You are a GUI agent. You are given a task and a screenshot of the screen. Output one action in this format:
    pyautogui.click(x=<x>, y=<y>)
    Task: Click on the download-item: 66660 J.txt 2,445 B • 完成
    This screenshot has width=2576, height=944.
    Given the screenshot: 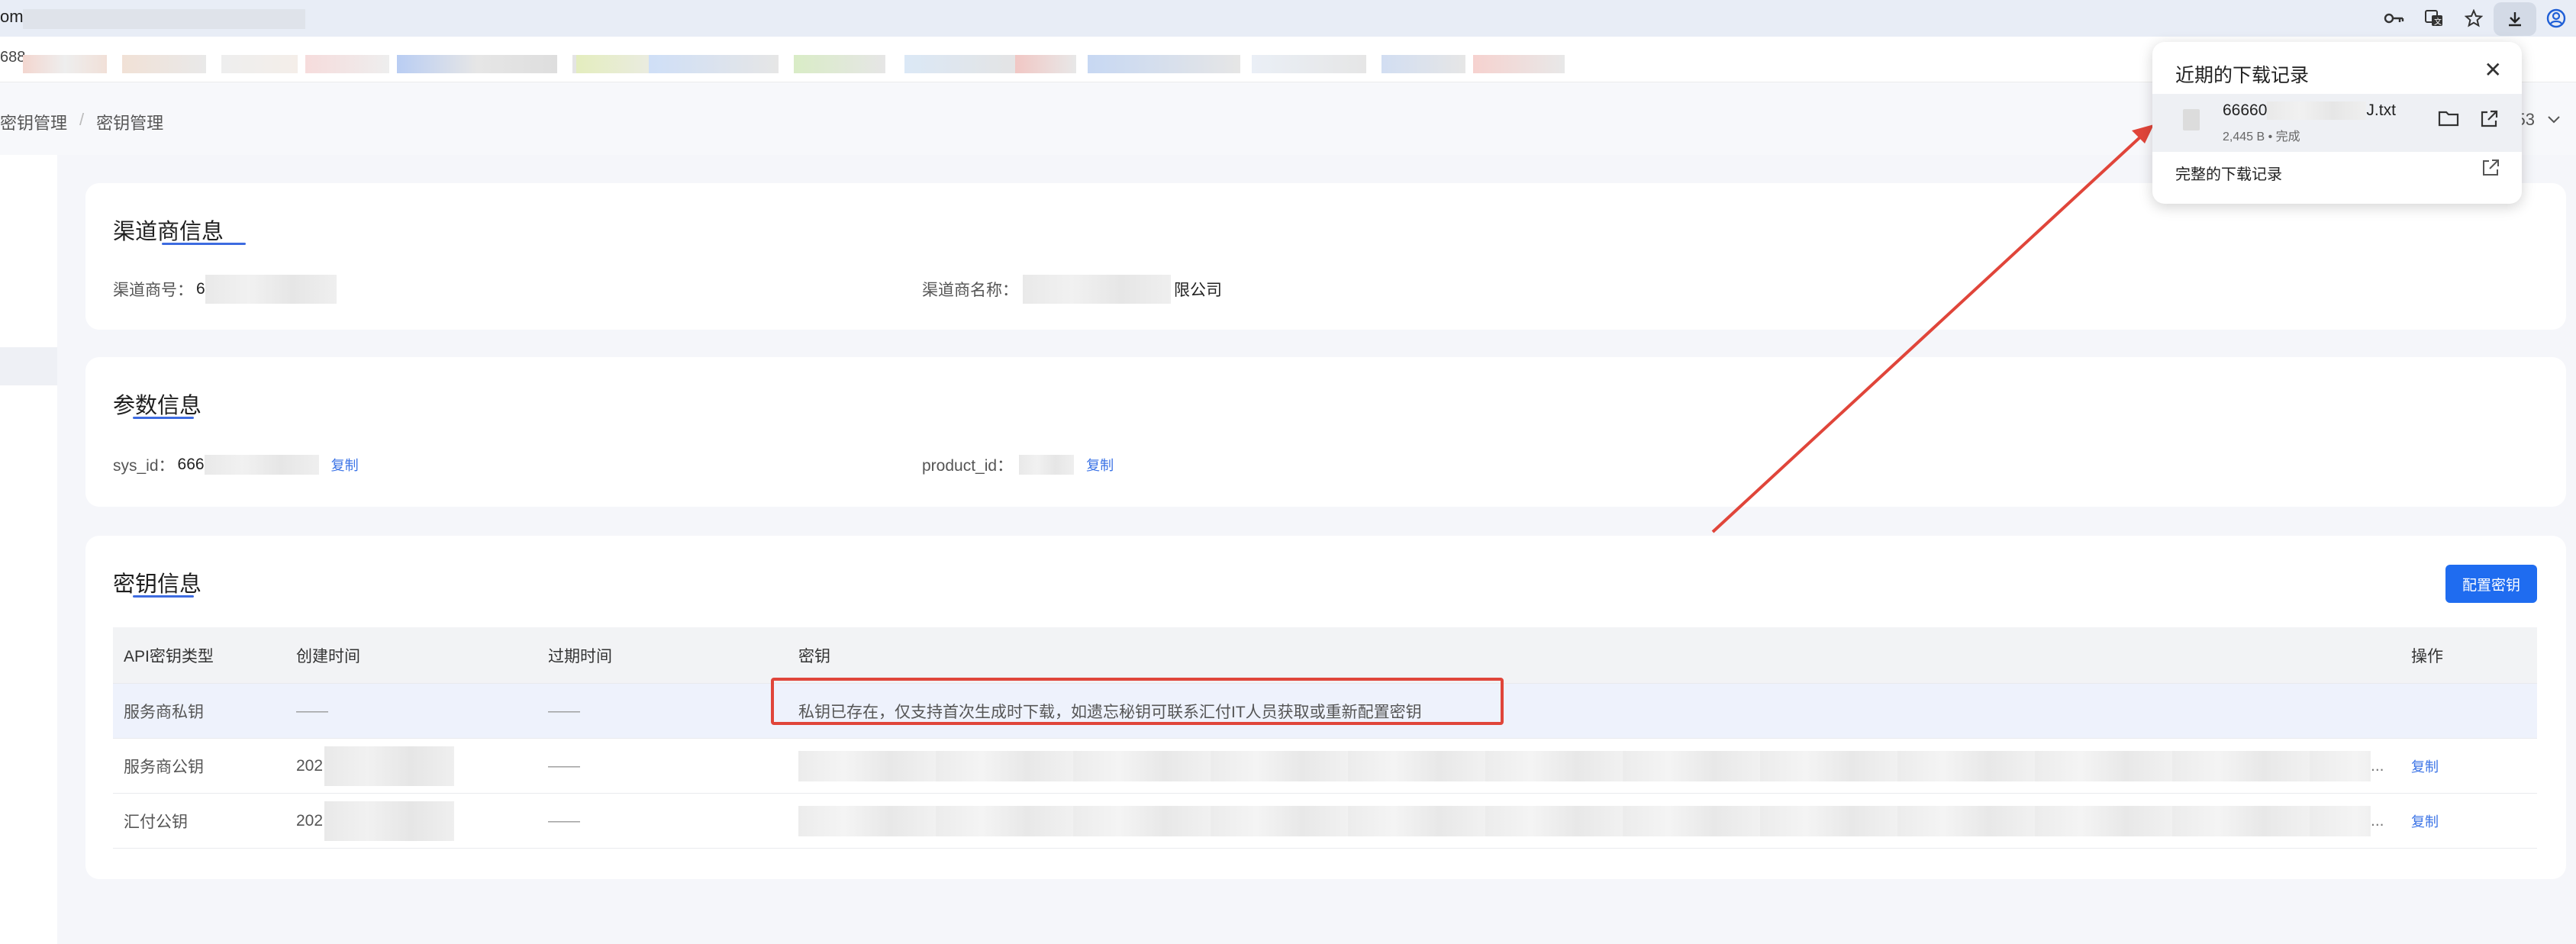 What is the action you would take?
    pyautogui.click(x=2337, y=123)
    